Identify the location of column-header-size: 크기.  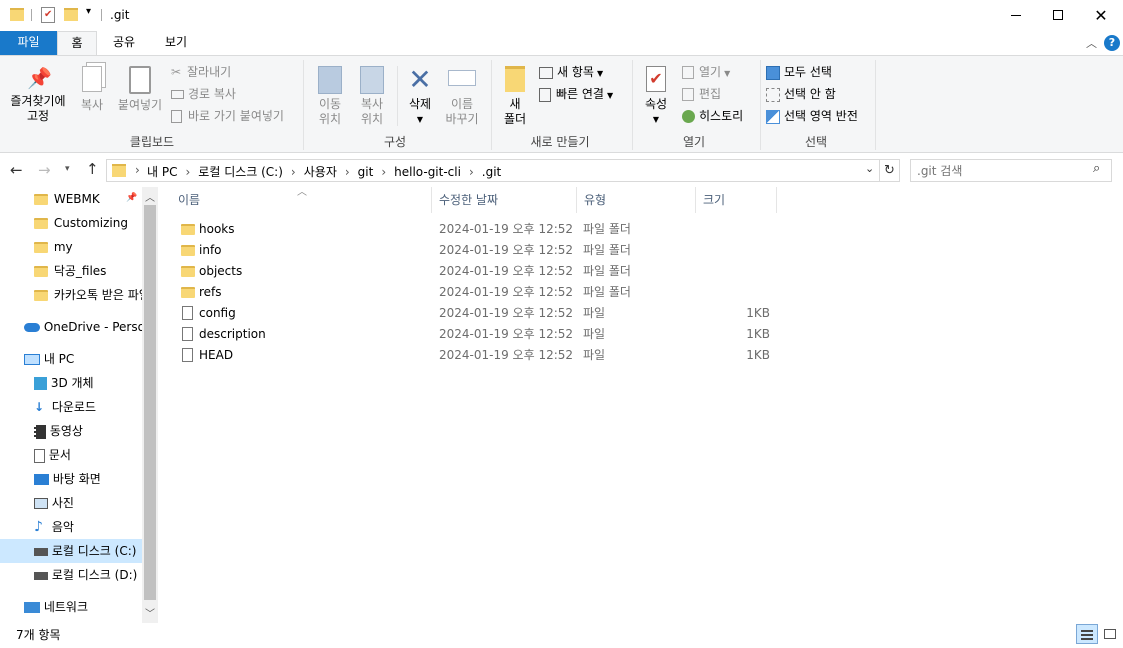
(737, 200).